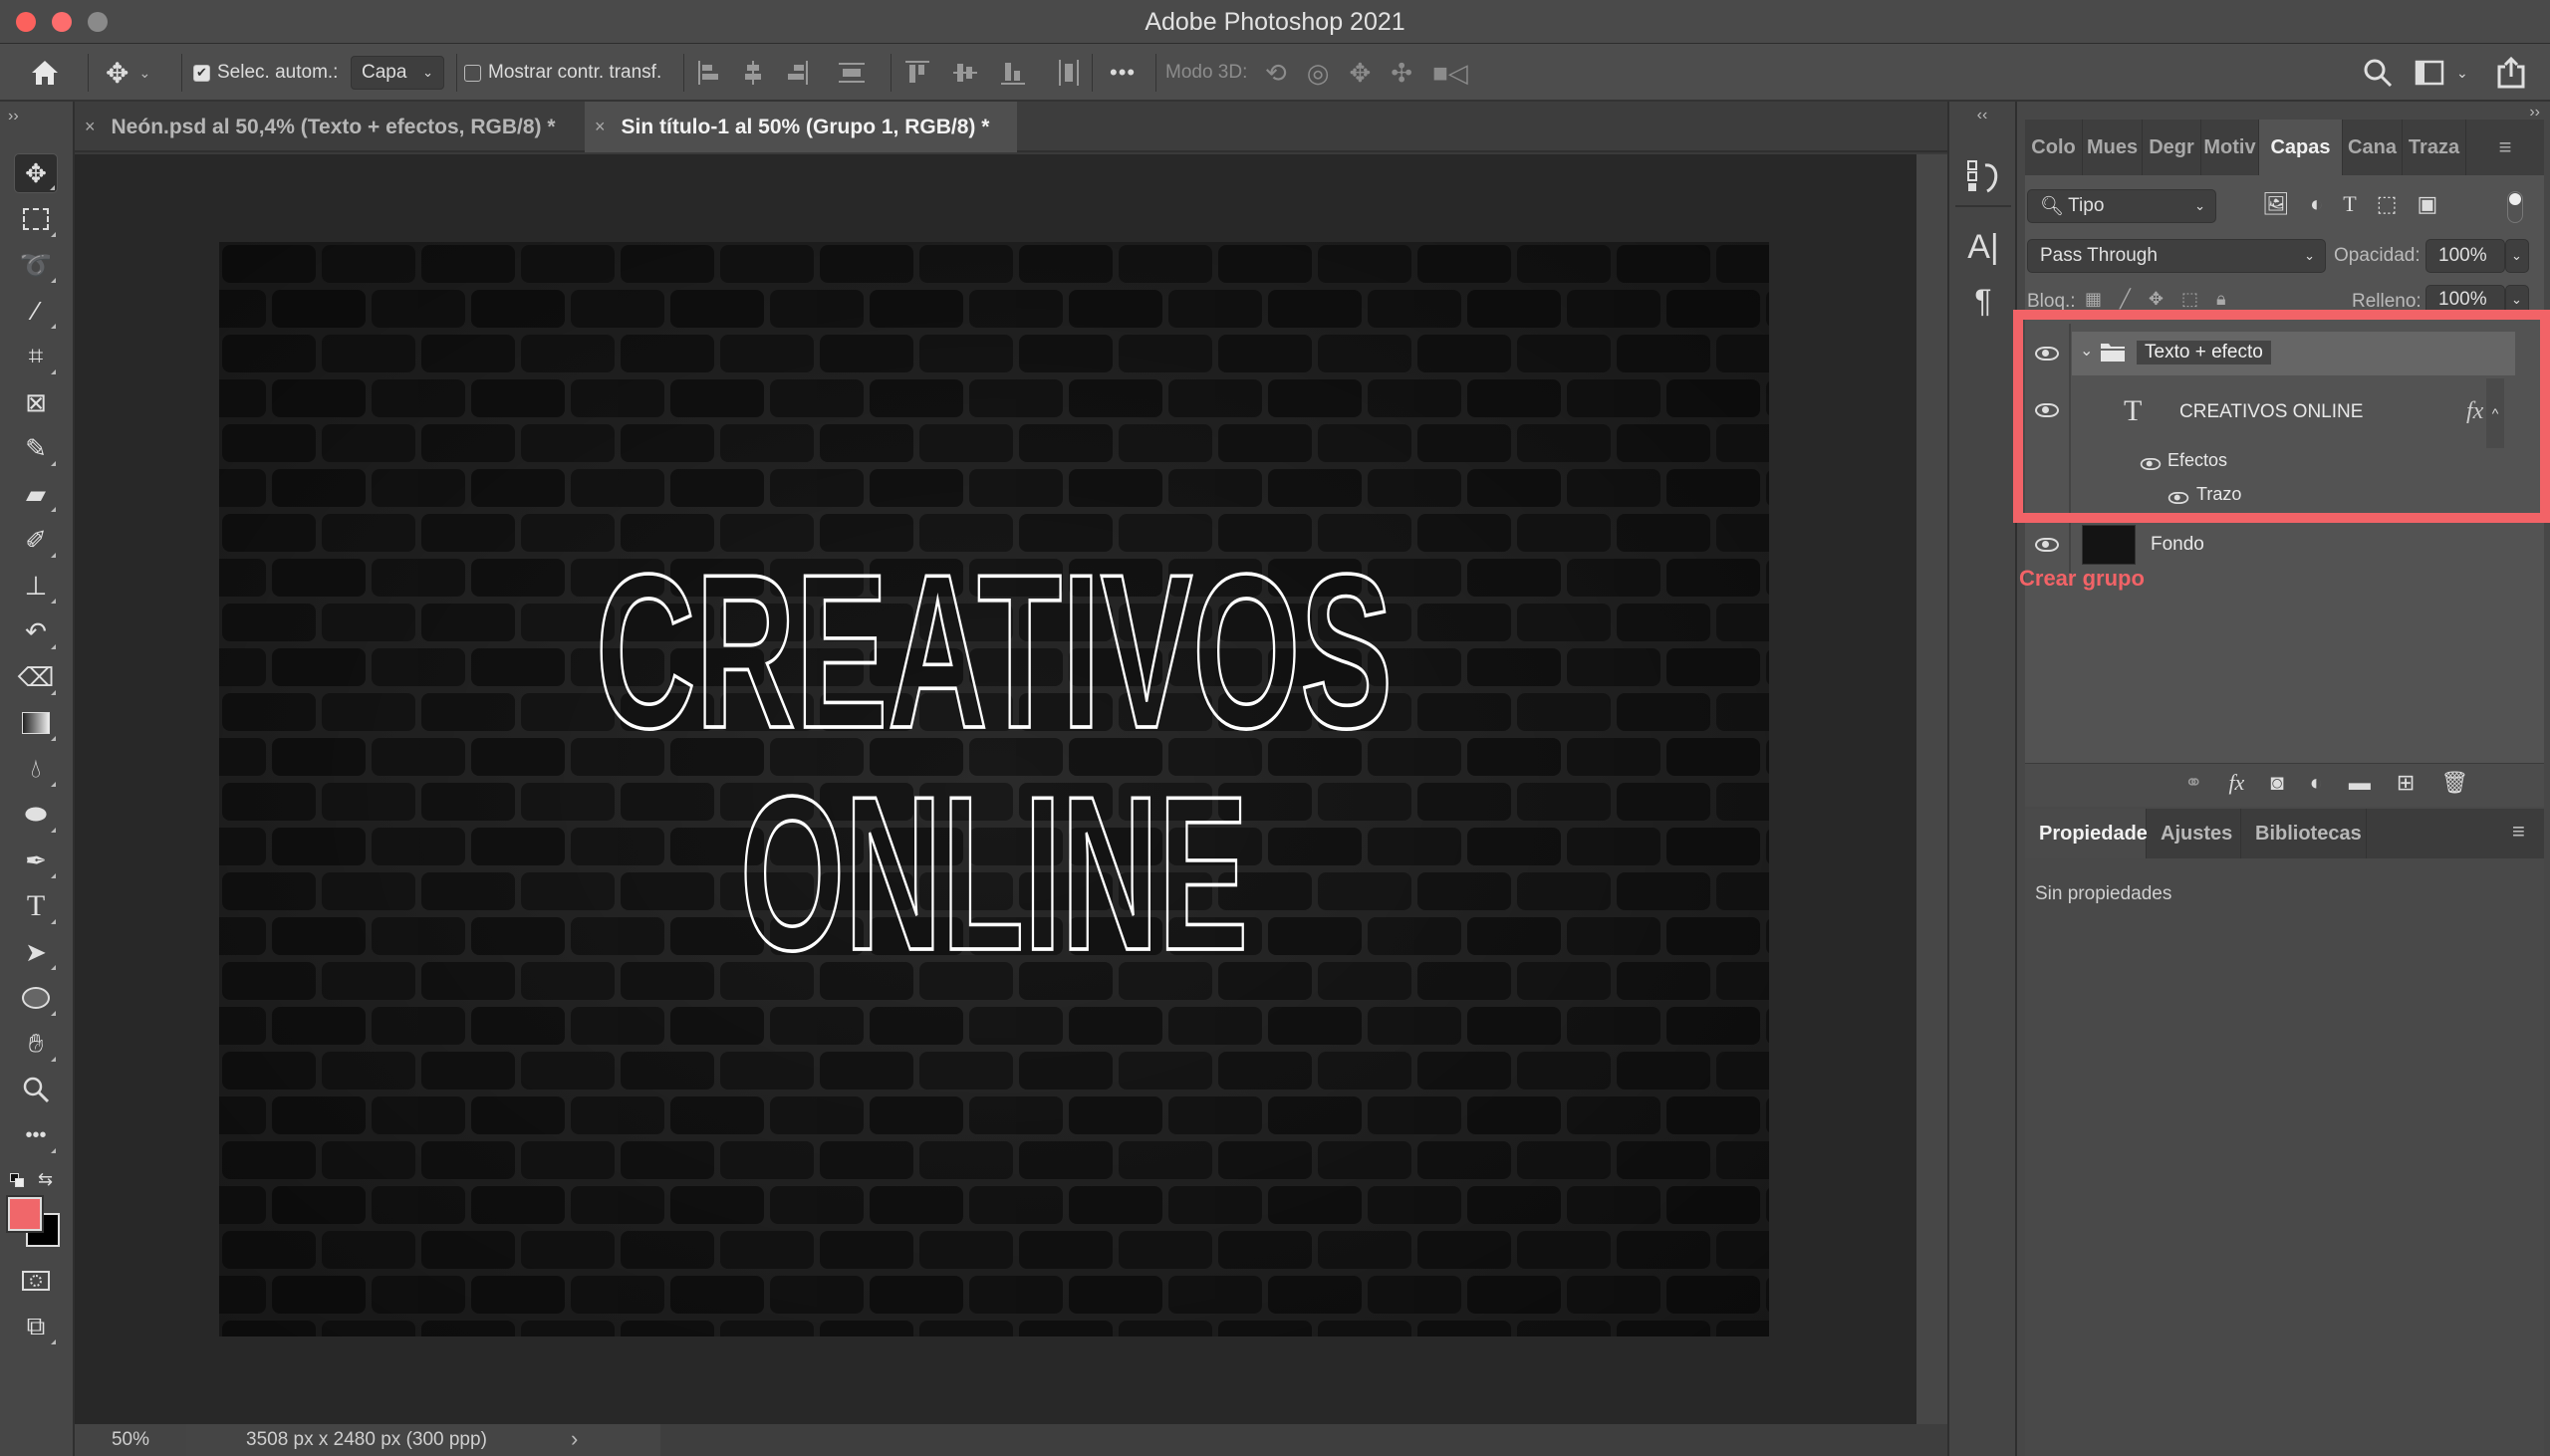  I want to click on tool-sponge: ⬬, so click(36, 815).